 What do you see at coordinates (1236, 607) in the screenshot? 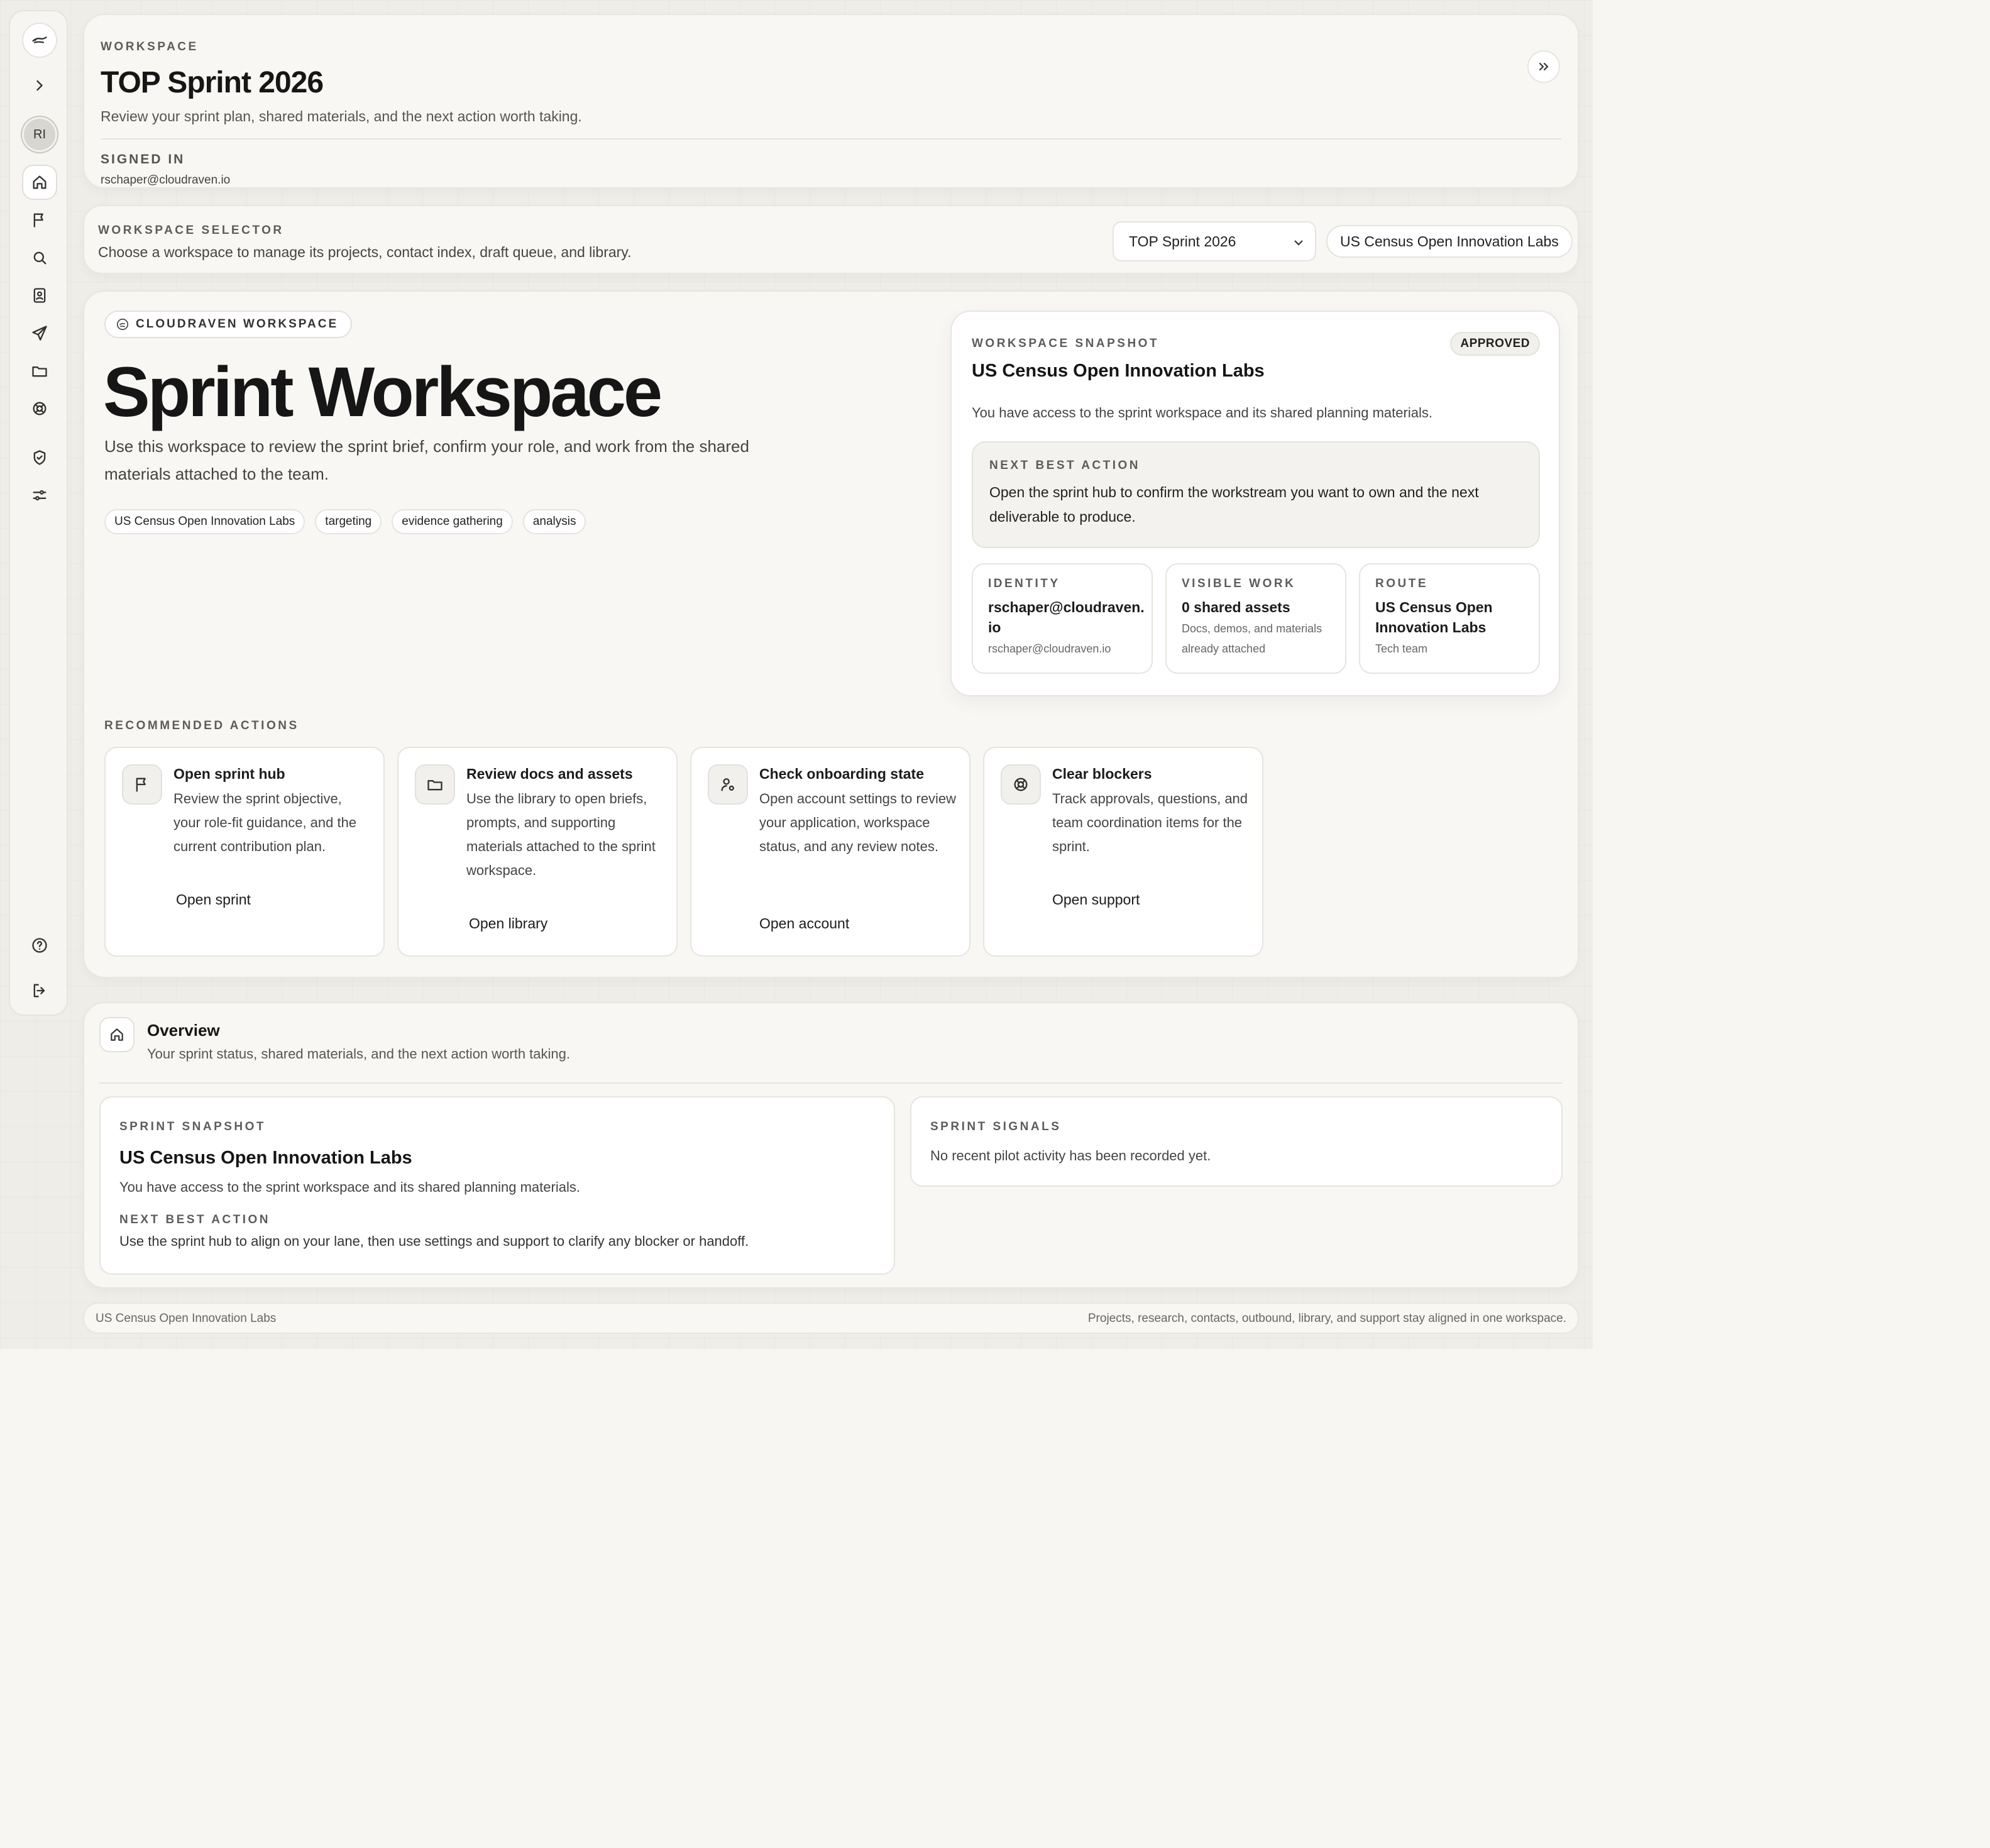
I see `visible-work-value: 0 shared assets` at bounding box center [1236, 607].